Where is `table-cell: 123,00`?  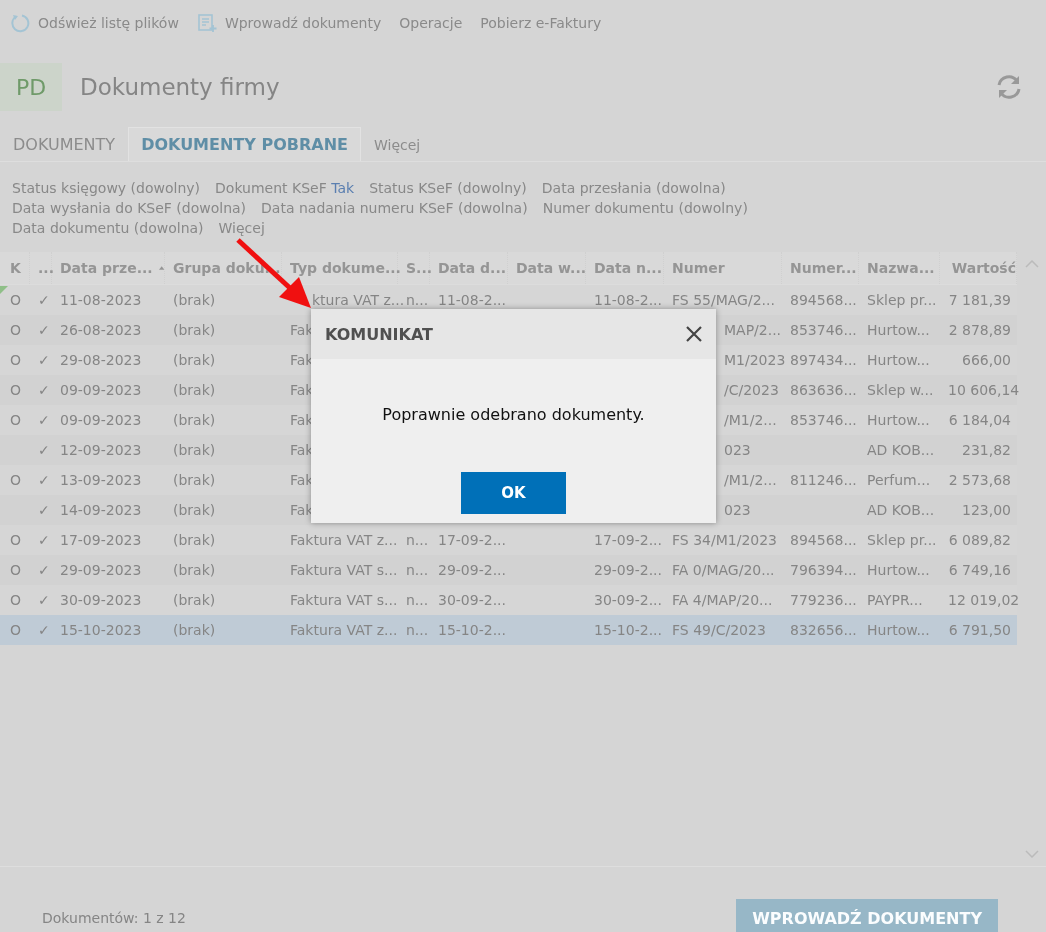
table-cell: 123,00 is located at coordinates (986, 510).